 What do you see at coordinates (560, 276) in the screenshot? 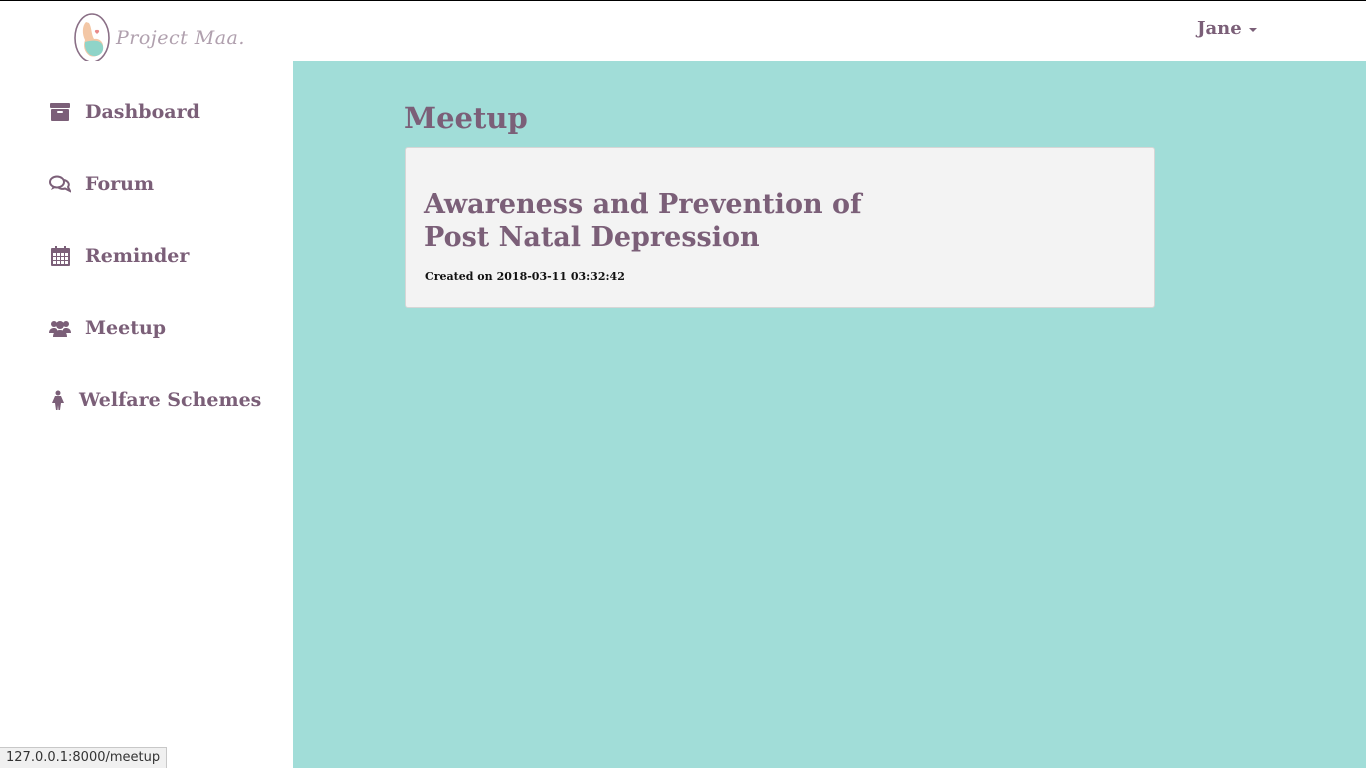
I see `created-timestamp: 2018-03-11 03:32:42` at bounding box center [560, 276].